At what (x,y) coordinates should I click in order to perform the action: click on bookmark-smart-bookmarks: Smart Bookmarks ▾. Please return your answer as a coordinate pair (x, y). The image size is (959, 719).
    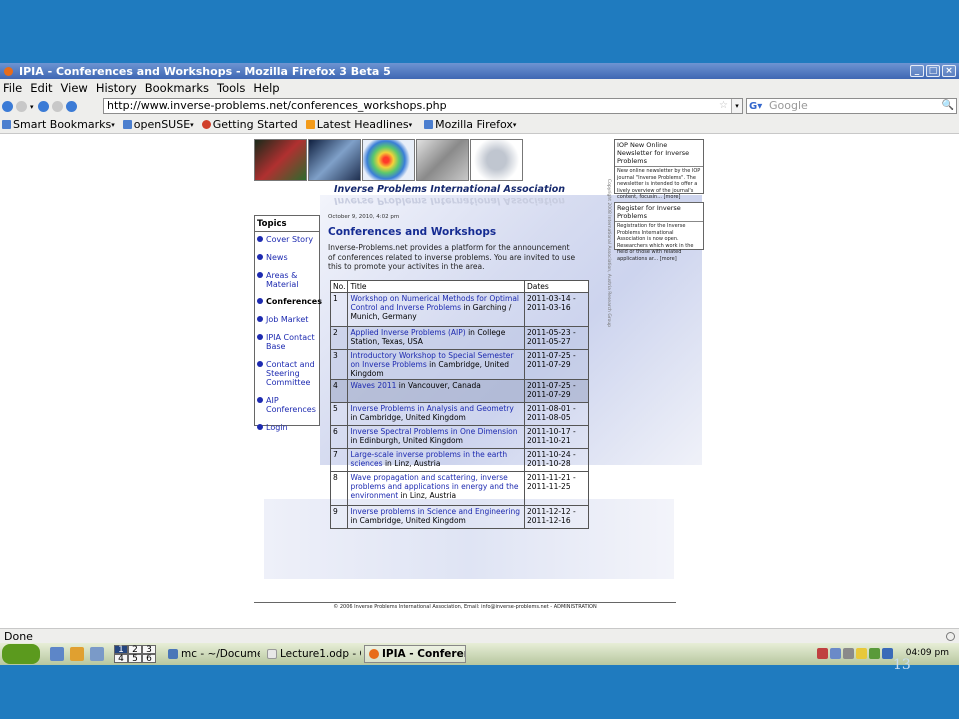
    Looking at the image, I should click on (58, 124).